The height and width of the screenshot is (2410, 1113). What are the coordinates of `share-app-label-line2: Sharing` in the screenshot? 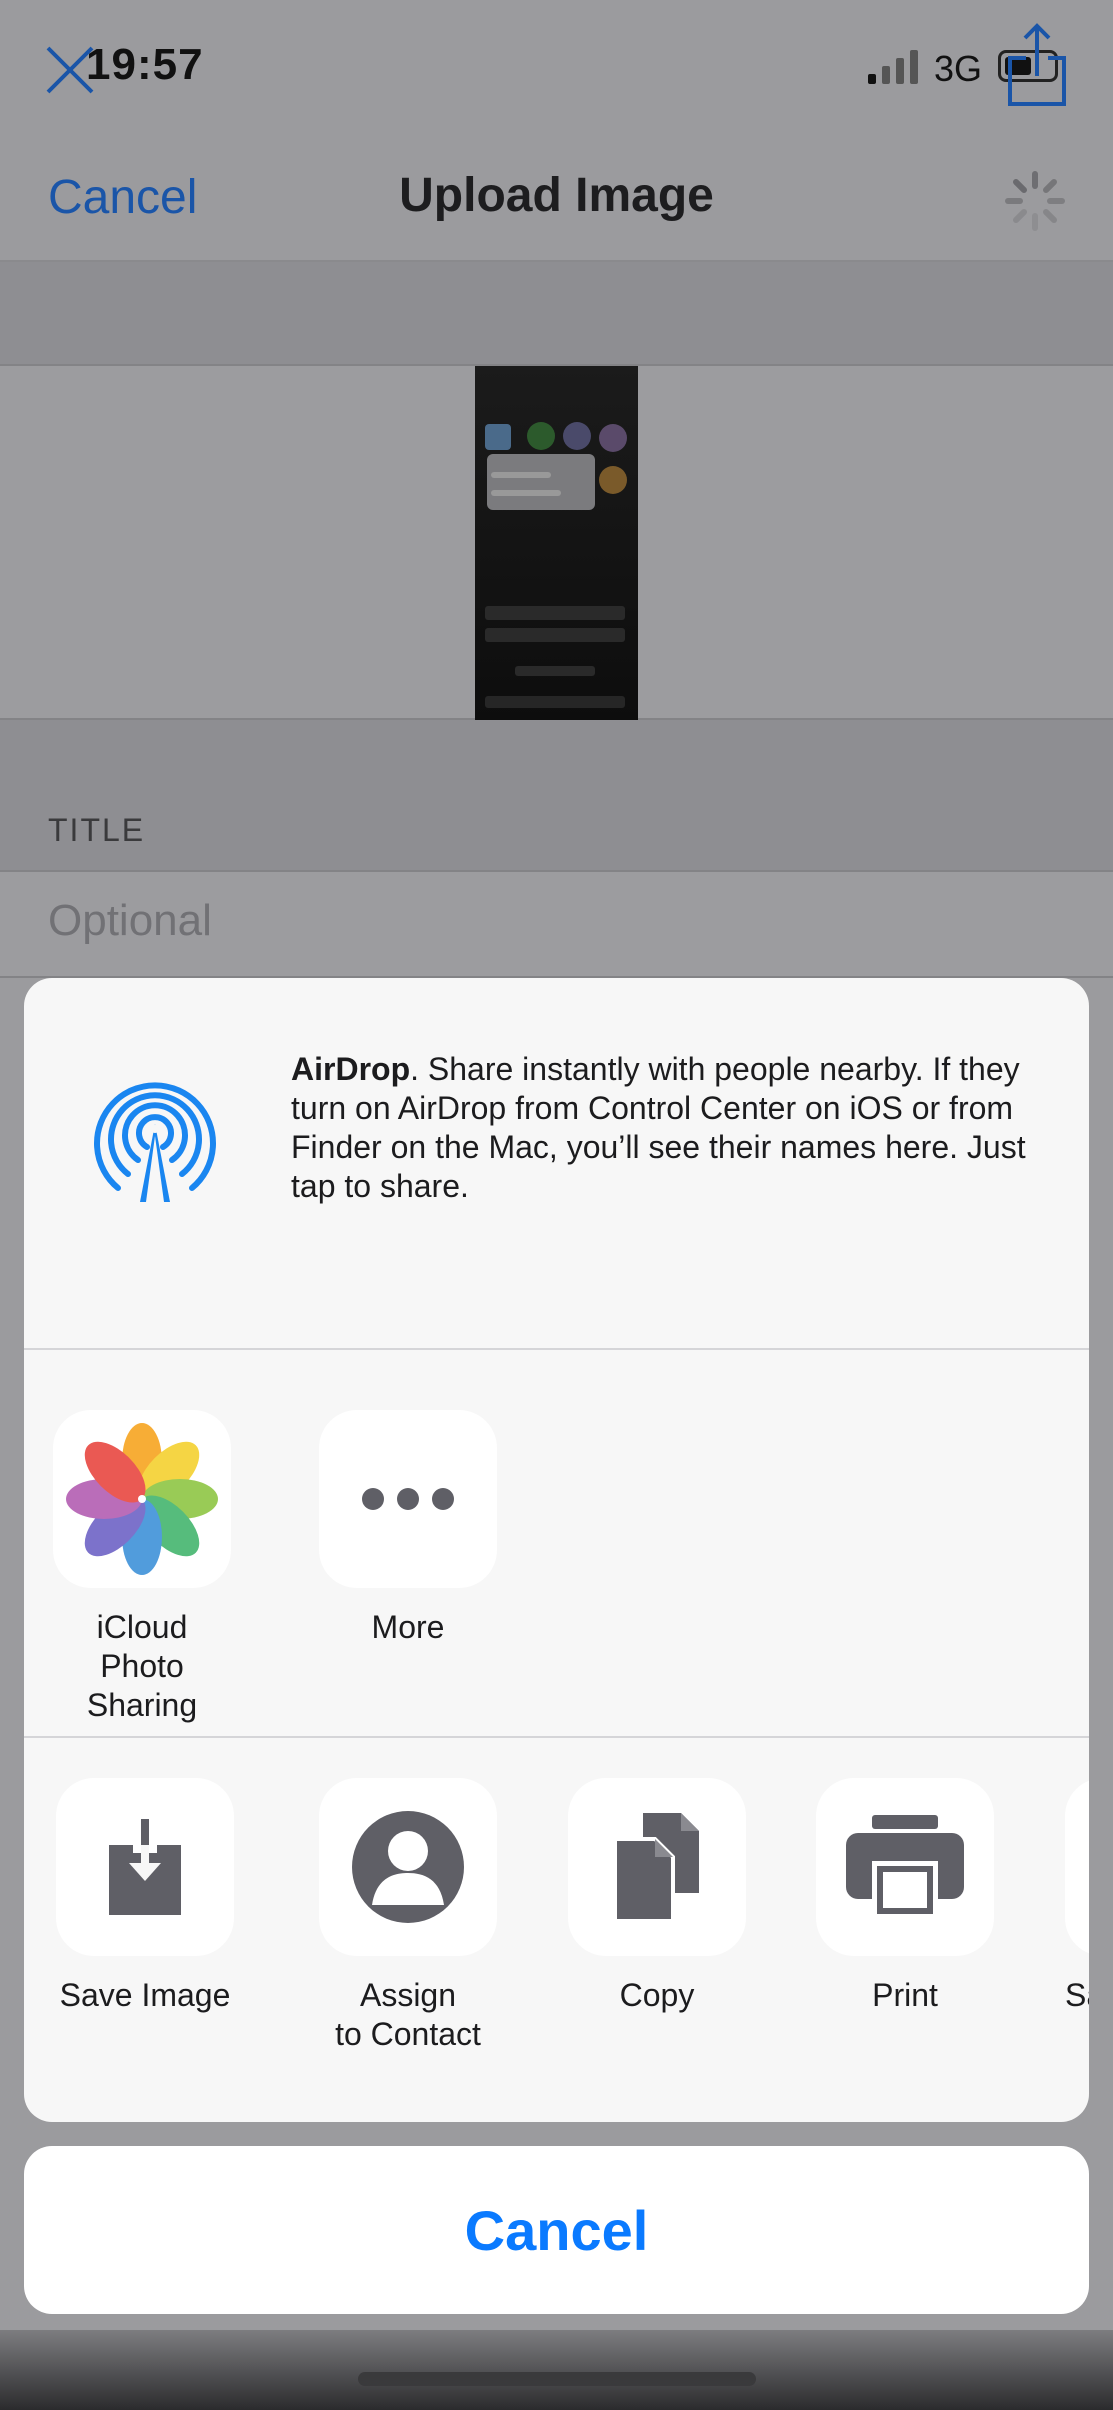 It's located at (142, 1705).